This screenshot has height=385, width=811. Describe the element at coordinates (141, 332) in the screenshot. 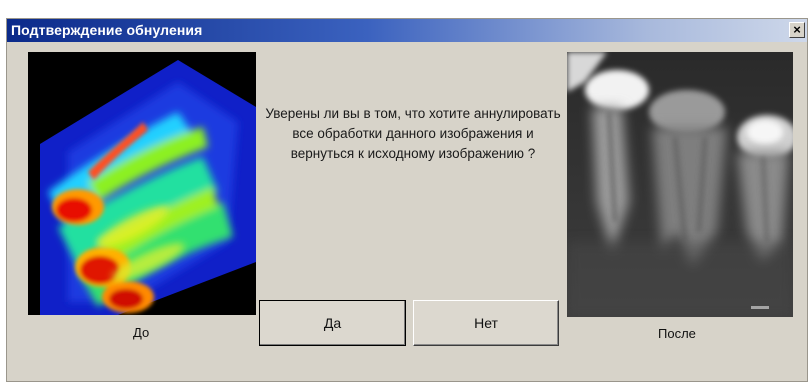

I see `before-caption: До` at that location.